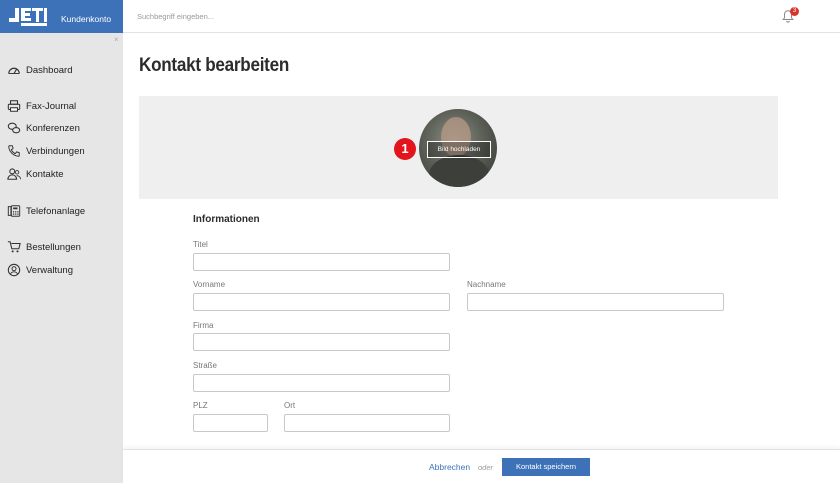 Image resolution: width=840 pixels, height=483 pixels. What do you see at coordinates (321, 342) in the screenshot?
I see `firma-field` at bounding box center [321, 342].